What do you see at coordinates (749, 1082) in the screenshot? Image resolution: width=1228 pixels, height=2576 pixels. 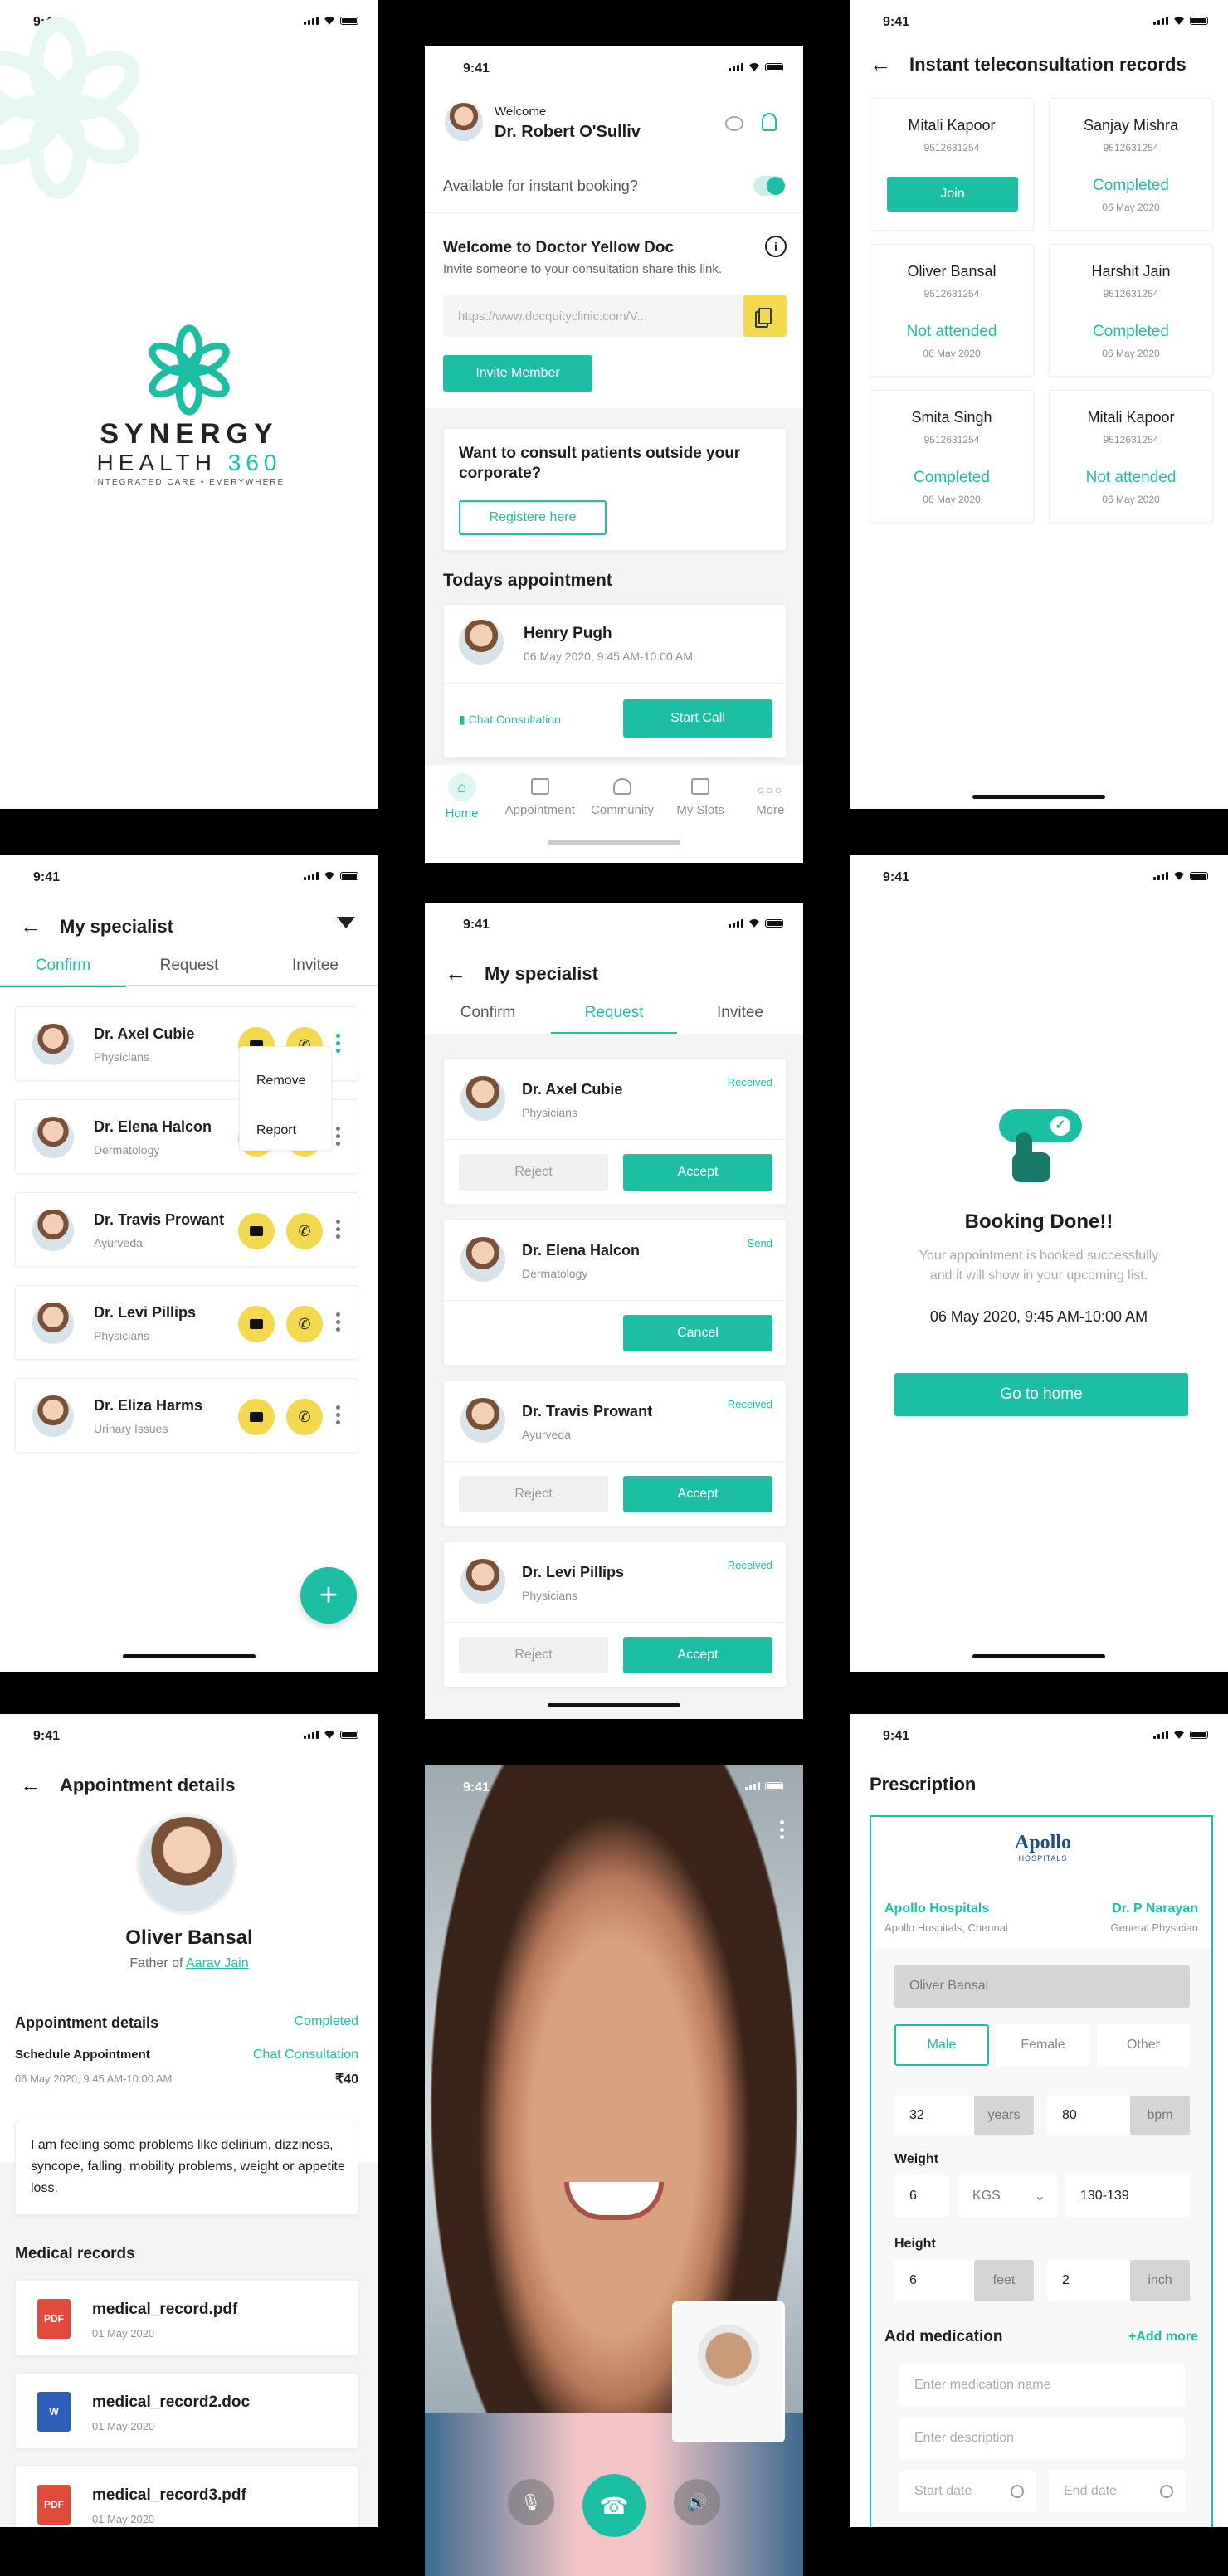 I see `request-status: Received` at bounding box center [749, 1082].